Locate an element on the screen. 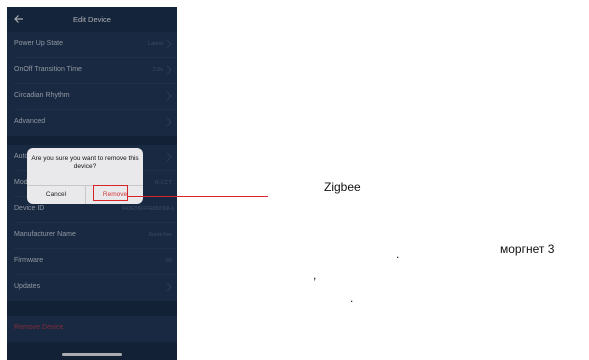 This screenshot has width=589, height=360. callout-line is located at coordinates (198, 196).